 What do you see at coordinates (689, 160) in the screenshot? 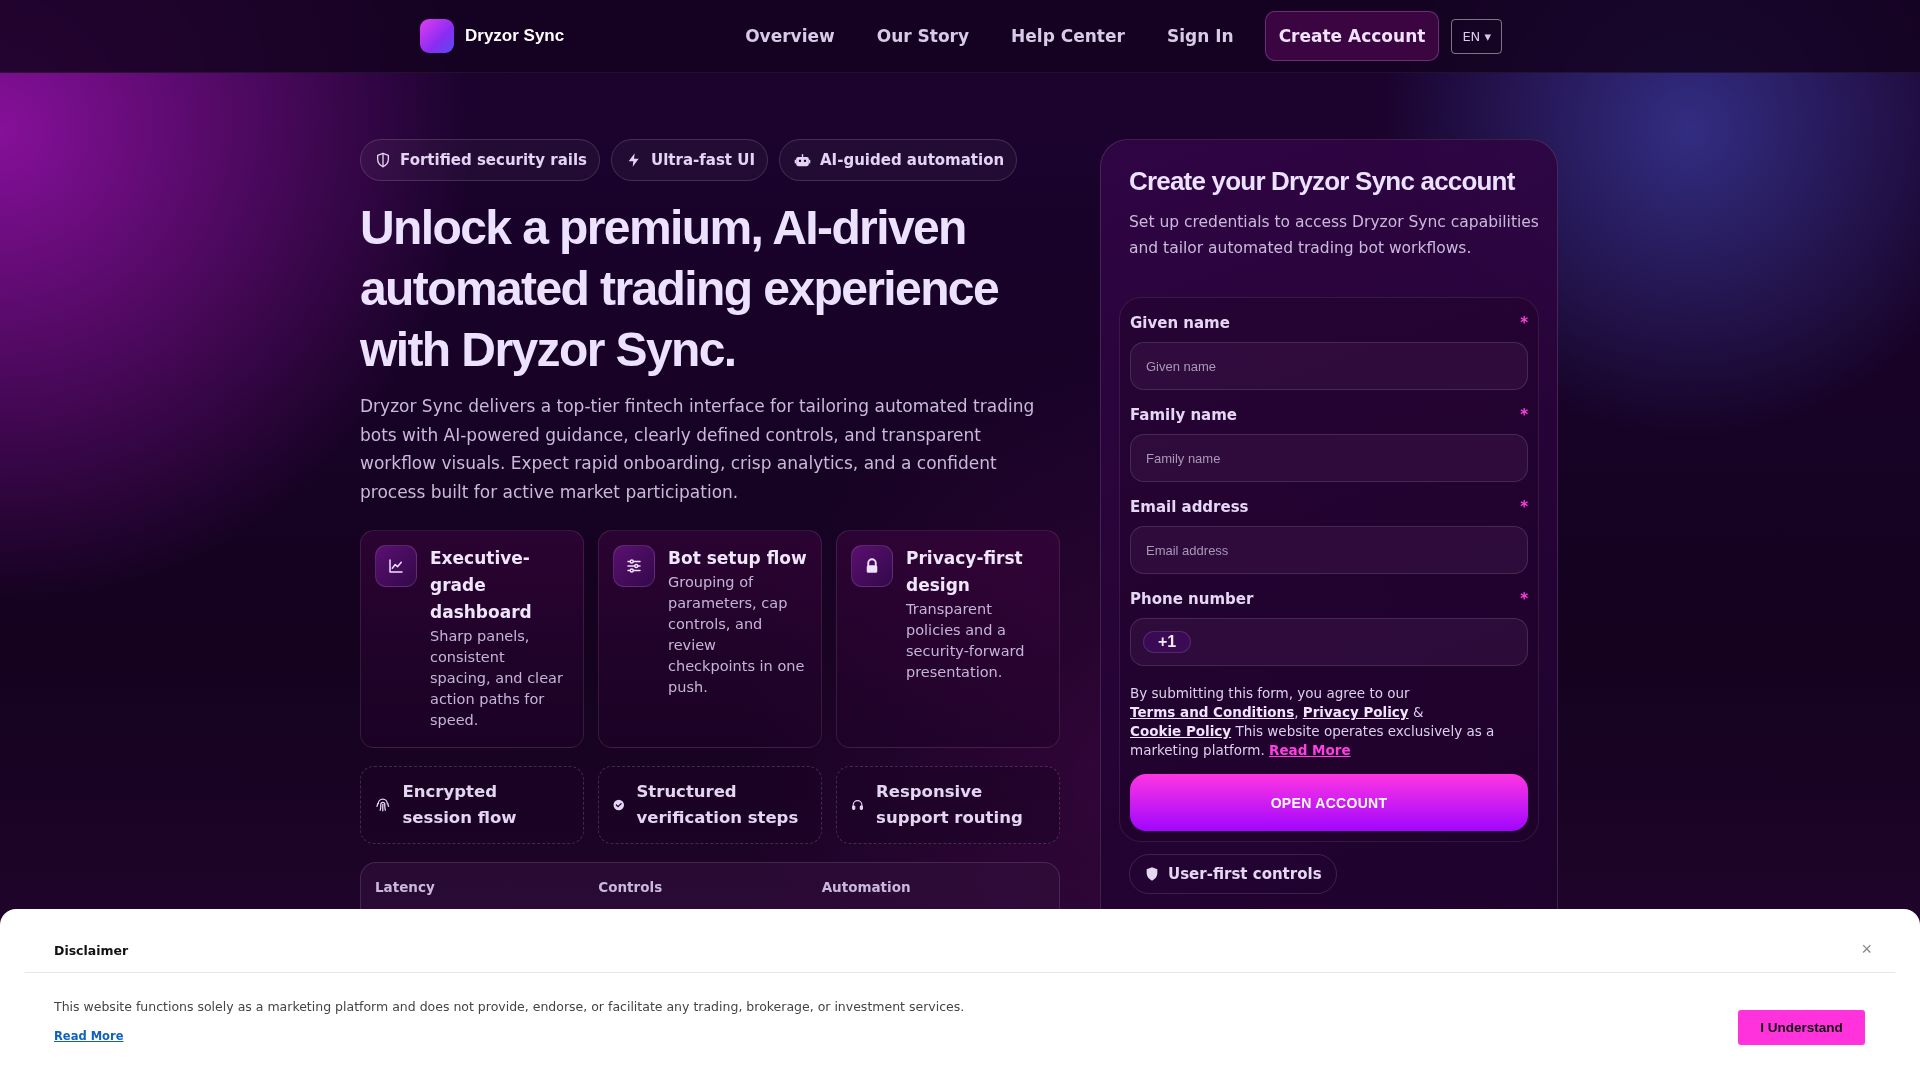
I see `feature-badge: Ultra-fast UI` at bounding box center [689, 160].